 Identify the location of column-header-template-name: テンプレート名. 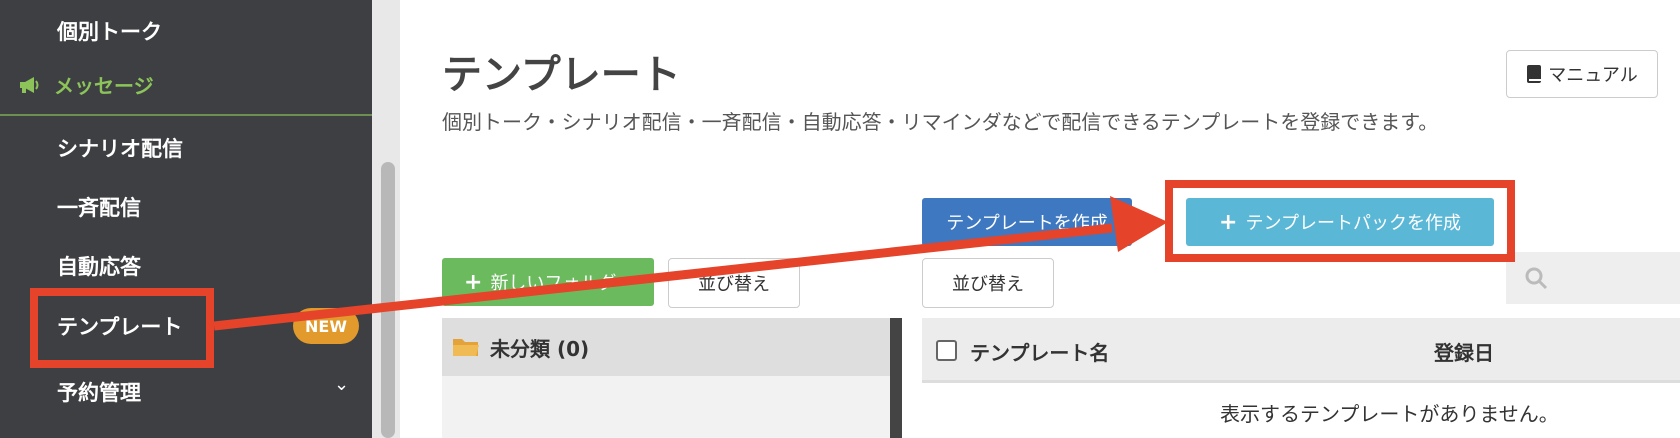
(1039, 351).